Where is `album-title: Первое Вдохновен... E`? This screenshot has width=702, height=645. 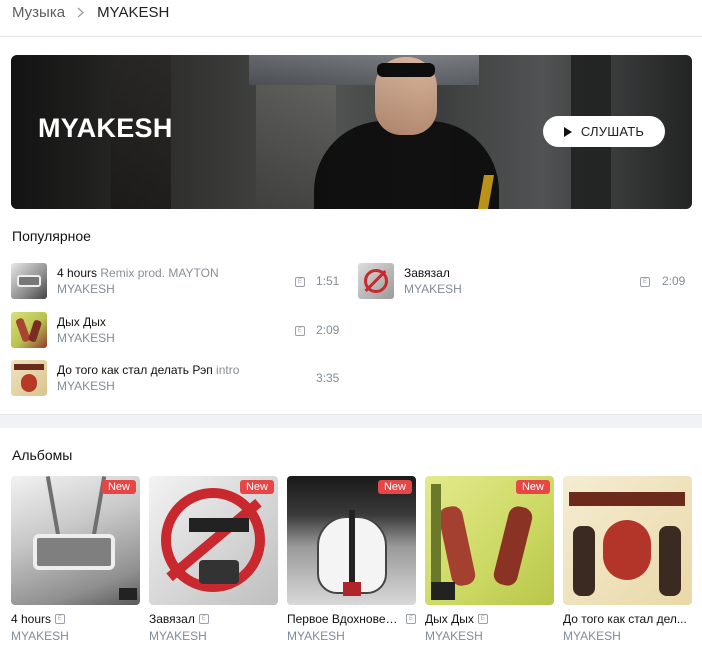 album-title: Первое Вдохновен... E is located at coordinates (351, 619).